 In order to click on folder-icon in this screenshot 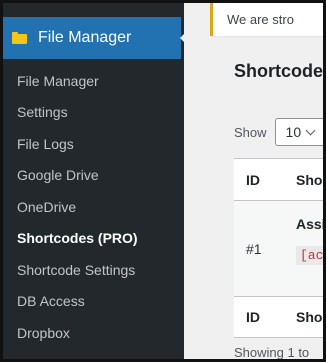, I will do `click(19, 38)`.